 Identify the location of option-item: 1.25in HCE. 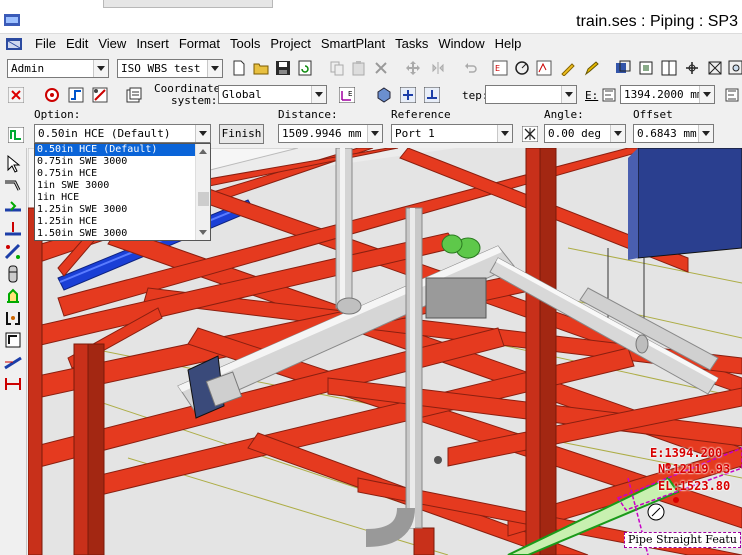
(122, 222).